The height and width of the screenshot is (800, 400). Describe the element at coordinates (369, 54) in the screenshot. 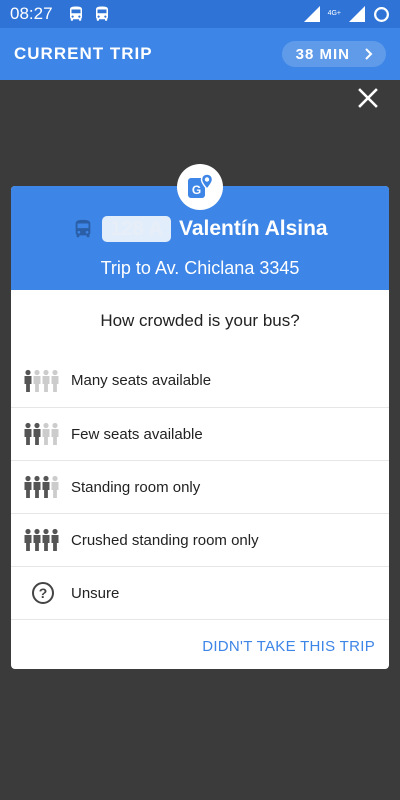

I see `chevron-right-icon` at that location.